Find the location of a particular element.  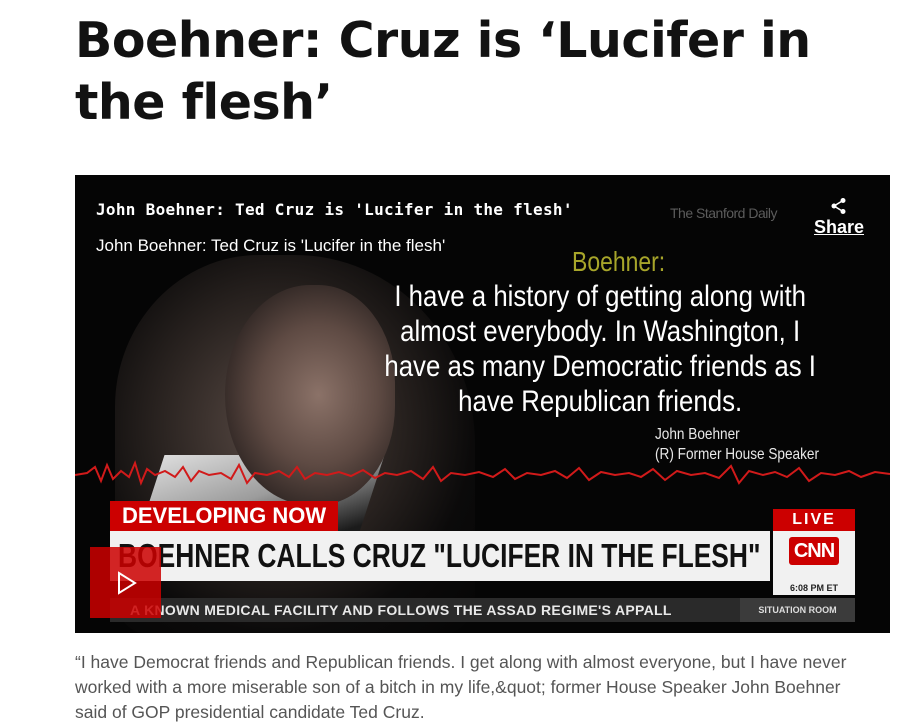

broadcast-time: 6:08 PM ET is located at coordinates (814, 588).